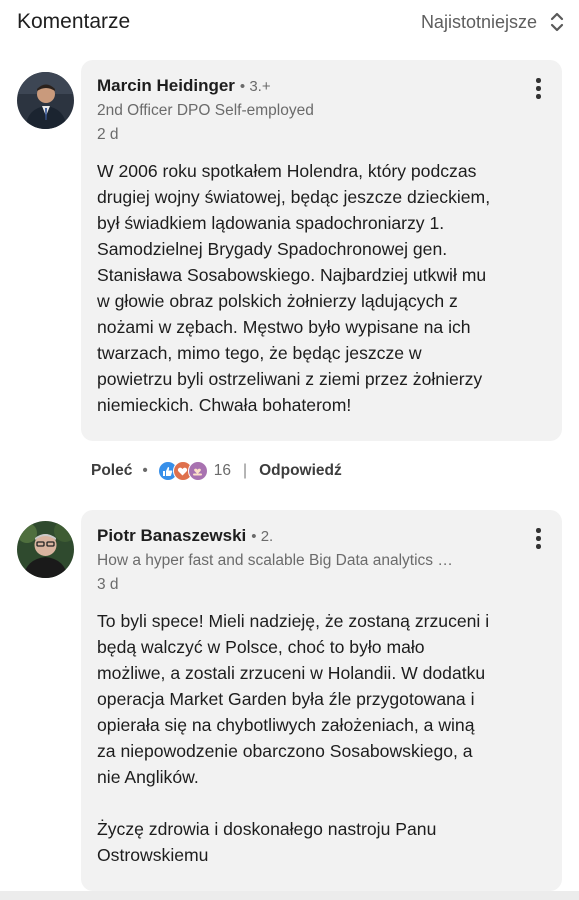 Image resolution: width=579 pixels, height=900 pixels. Describe the element at coordinates (479, 22) in the screenshot. I see `sort-label: Najistotniejsze` at that location.